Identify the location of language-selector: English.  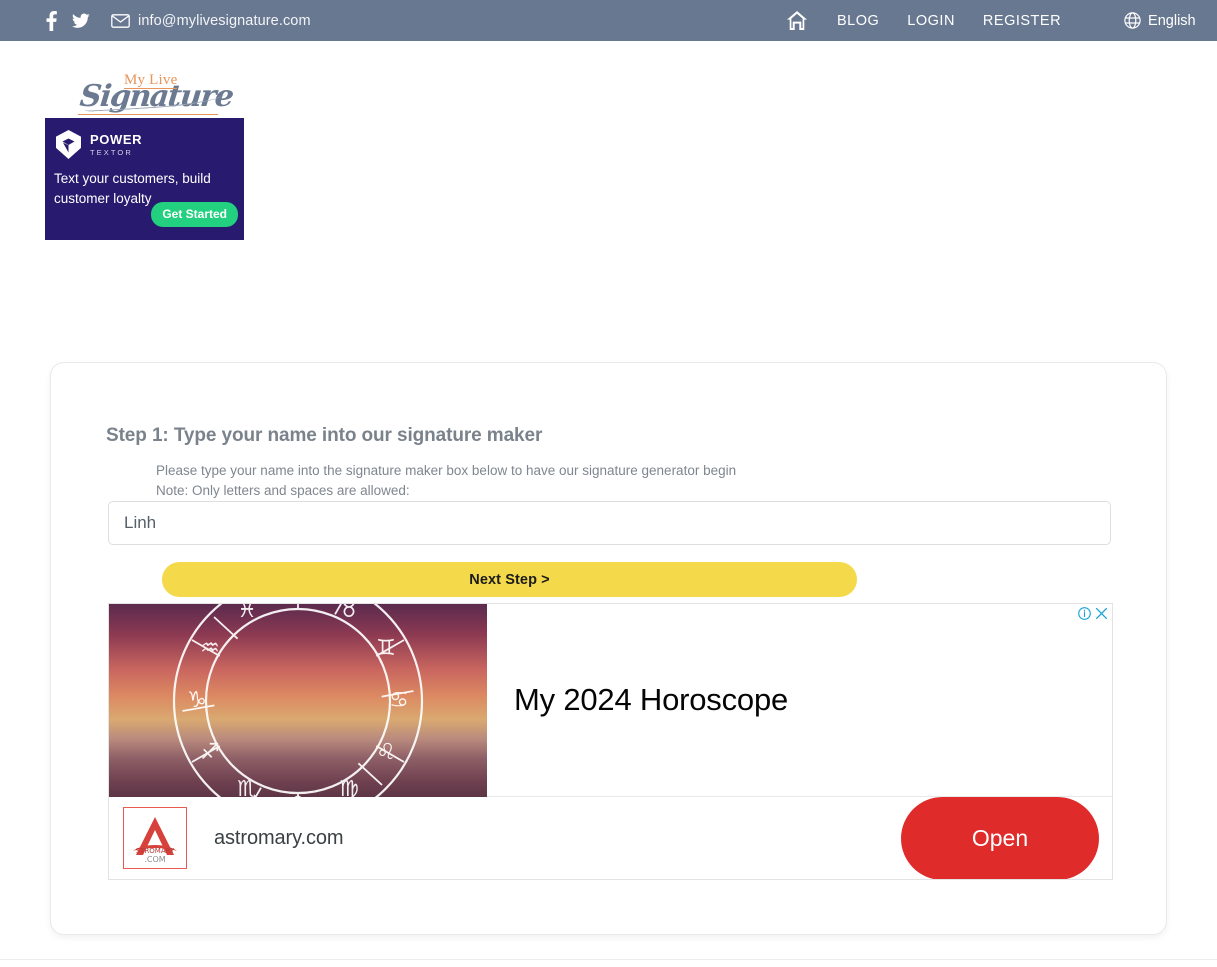
(1160, 20).